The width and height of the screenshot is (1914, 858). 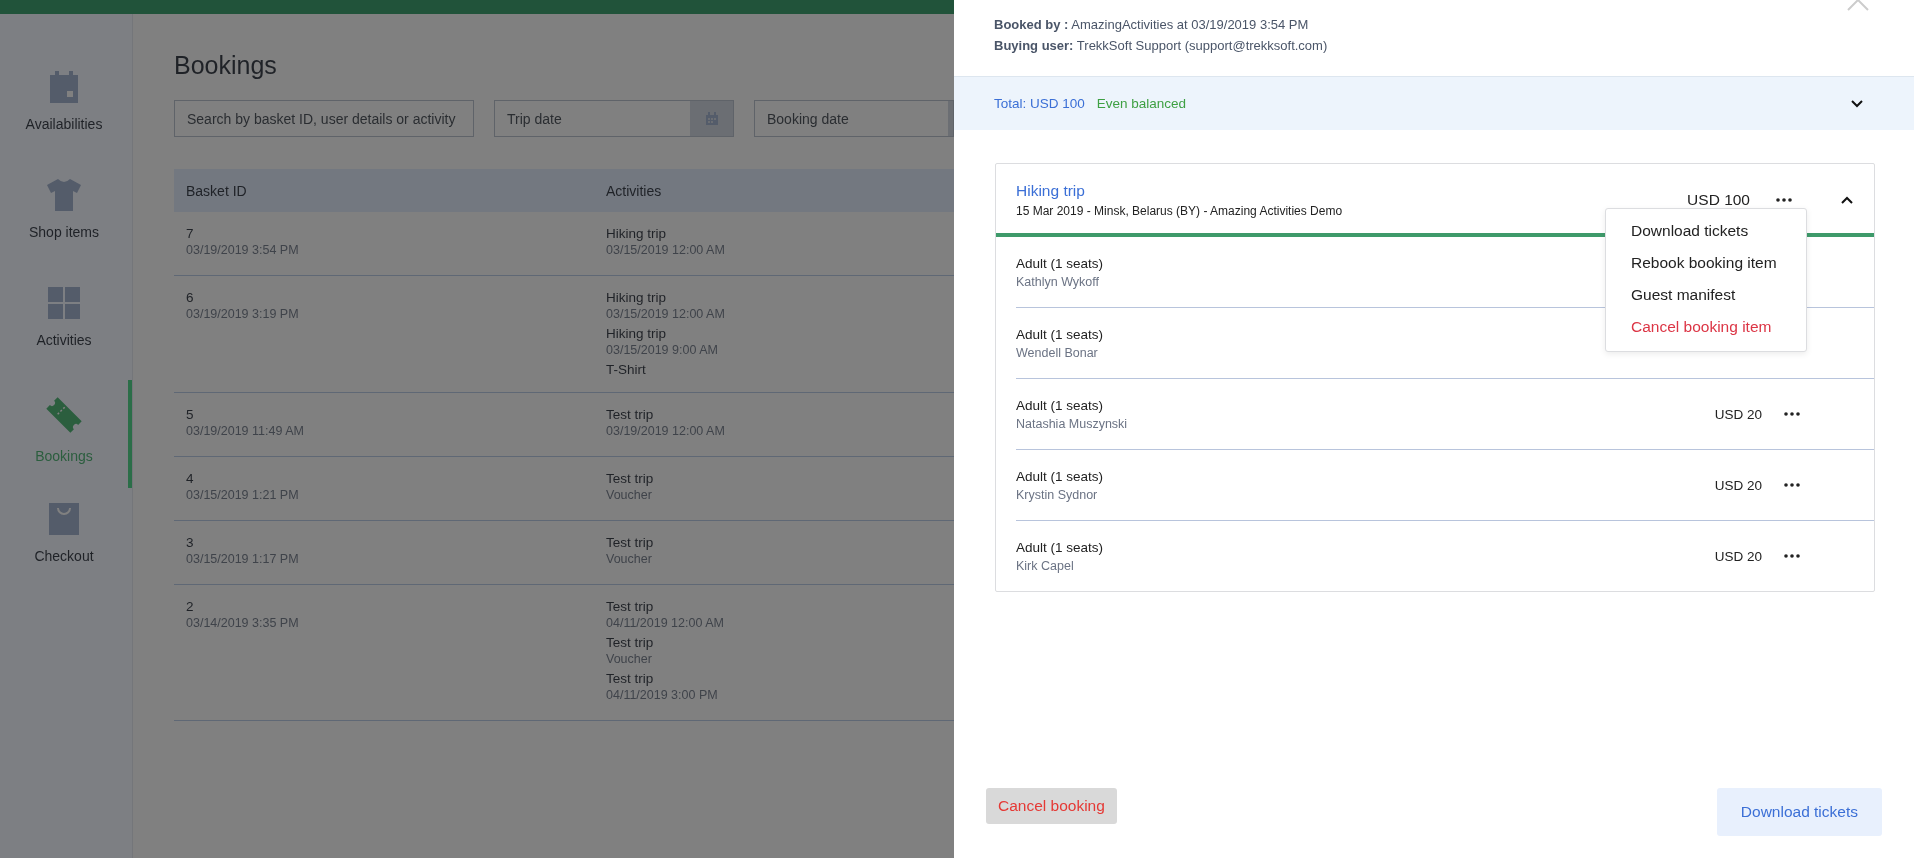 I want to click on guest-name: Kathlyn Wykoff, so click(x=1058, y=281).